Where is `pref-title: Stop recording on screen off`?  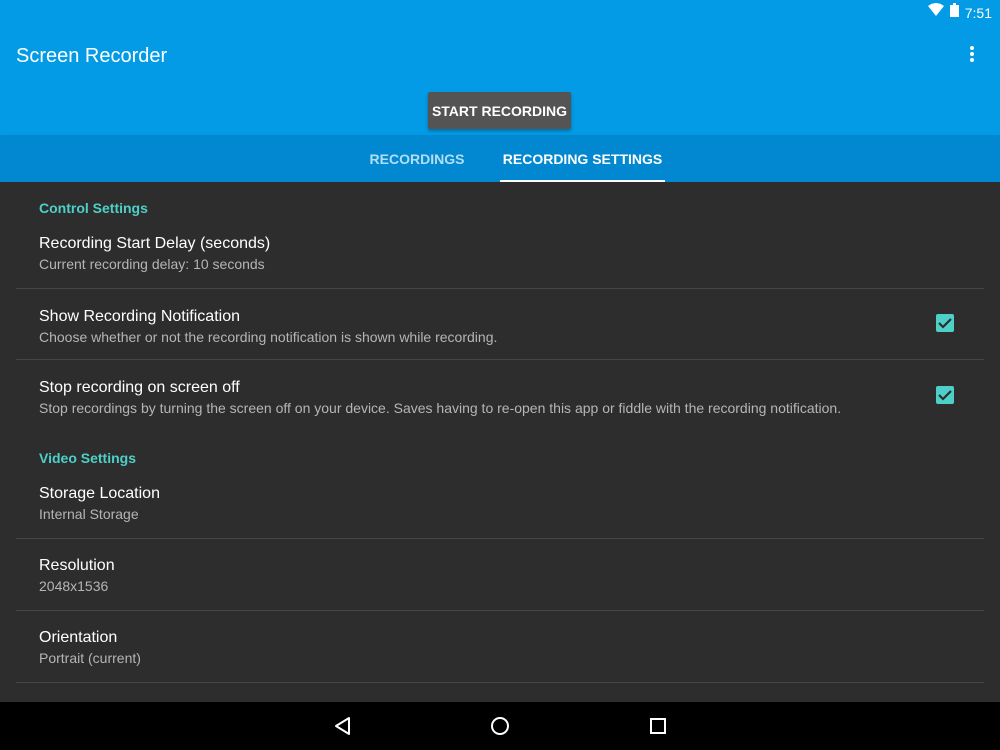 pref-title: Stop recording on screen off is located at coordinates (139, 387).